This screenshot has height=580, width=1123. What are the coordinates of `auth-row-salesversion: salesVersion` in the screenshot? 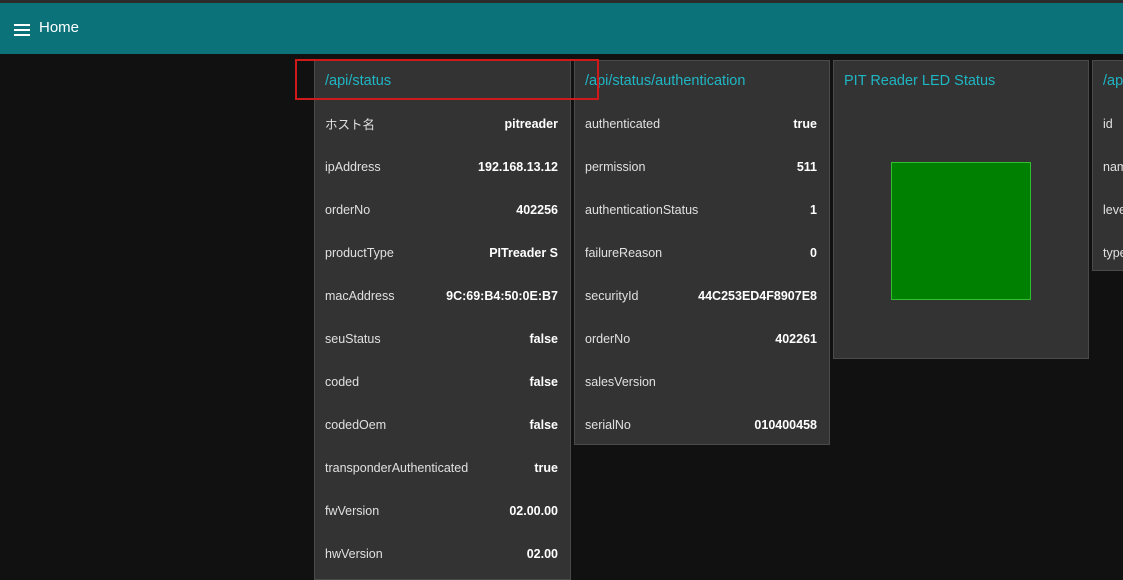 It's located at (702, 382).